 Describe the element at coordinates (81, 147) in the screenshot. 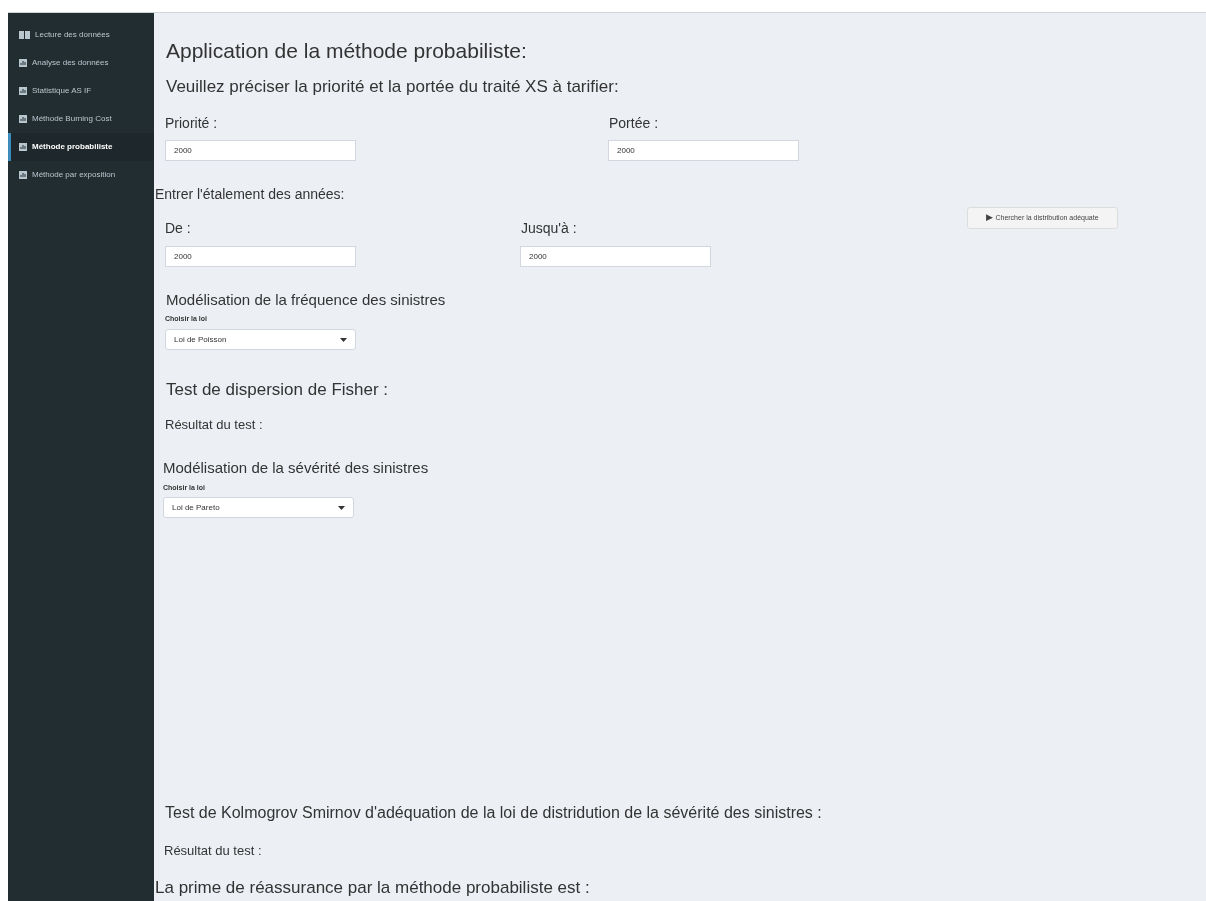

I see `sidebar-item: Méthode probabiliste` at that location.